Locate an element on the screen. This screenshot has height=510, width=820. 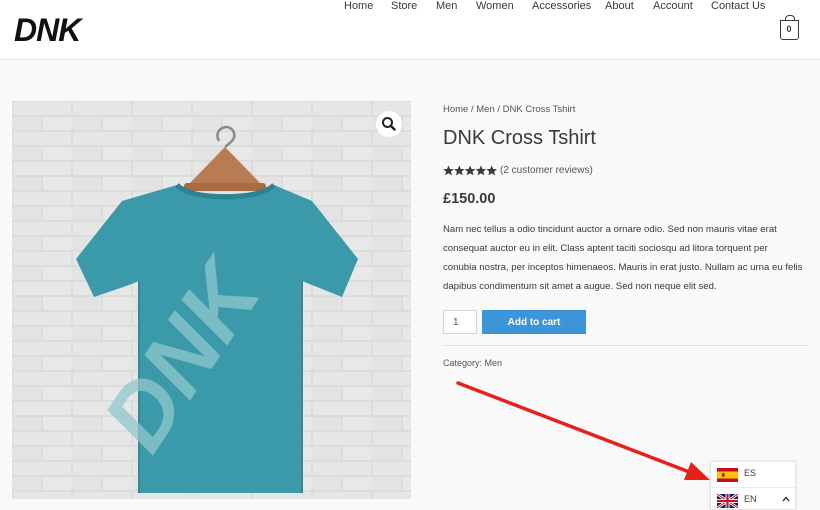
nav-store: Store is located at coordinates (404, 6).